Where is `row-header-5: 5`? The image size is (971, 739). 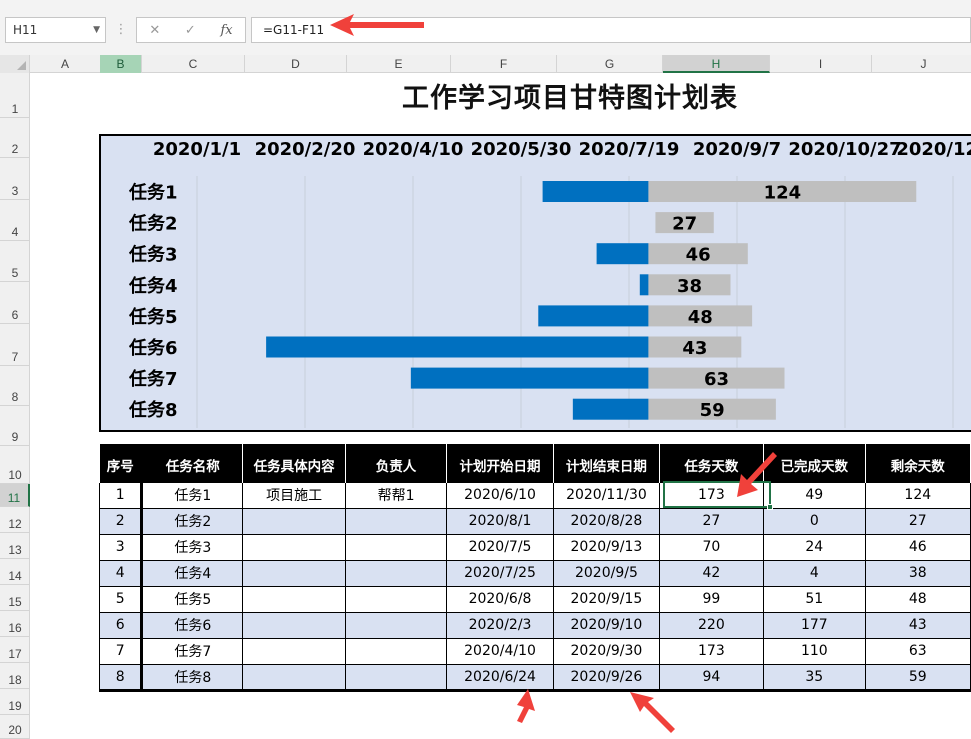
row-header-5: 5 is located at coordinates (15, 261).